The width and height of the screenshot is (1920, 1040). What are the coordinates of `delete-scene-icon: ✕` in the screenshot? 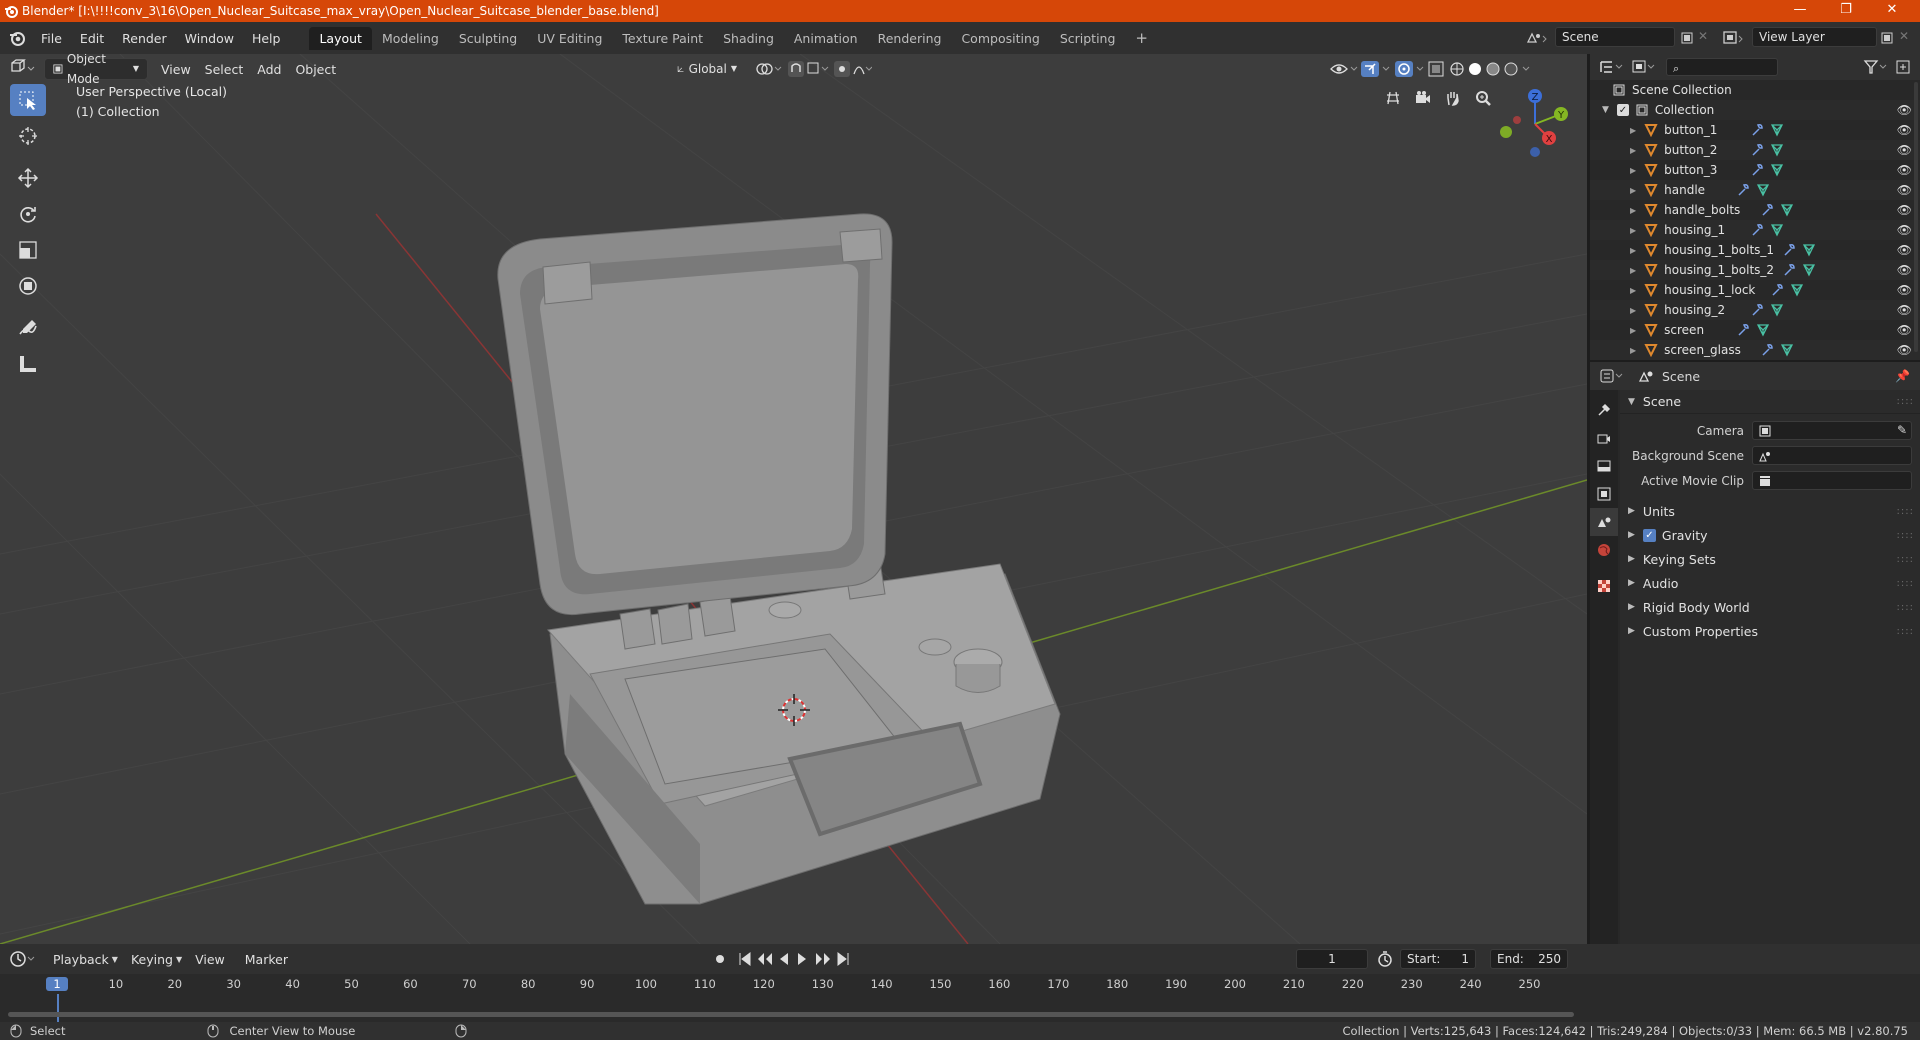 It's located at (1703, 36).